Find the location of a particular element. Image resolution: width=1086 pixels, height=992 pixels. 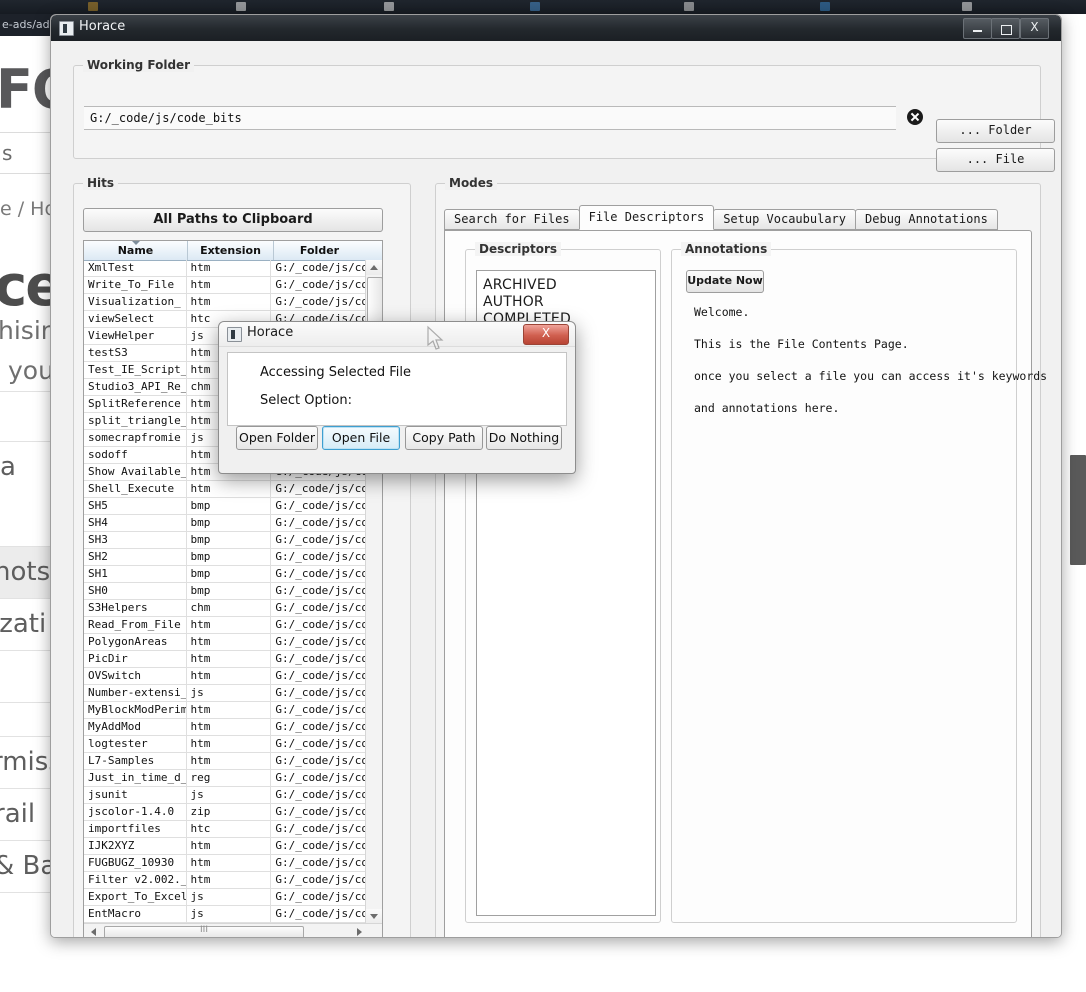

open-file-button: Open File is located at coordinates (361, 438).